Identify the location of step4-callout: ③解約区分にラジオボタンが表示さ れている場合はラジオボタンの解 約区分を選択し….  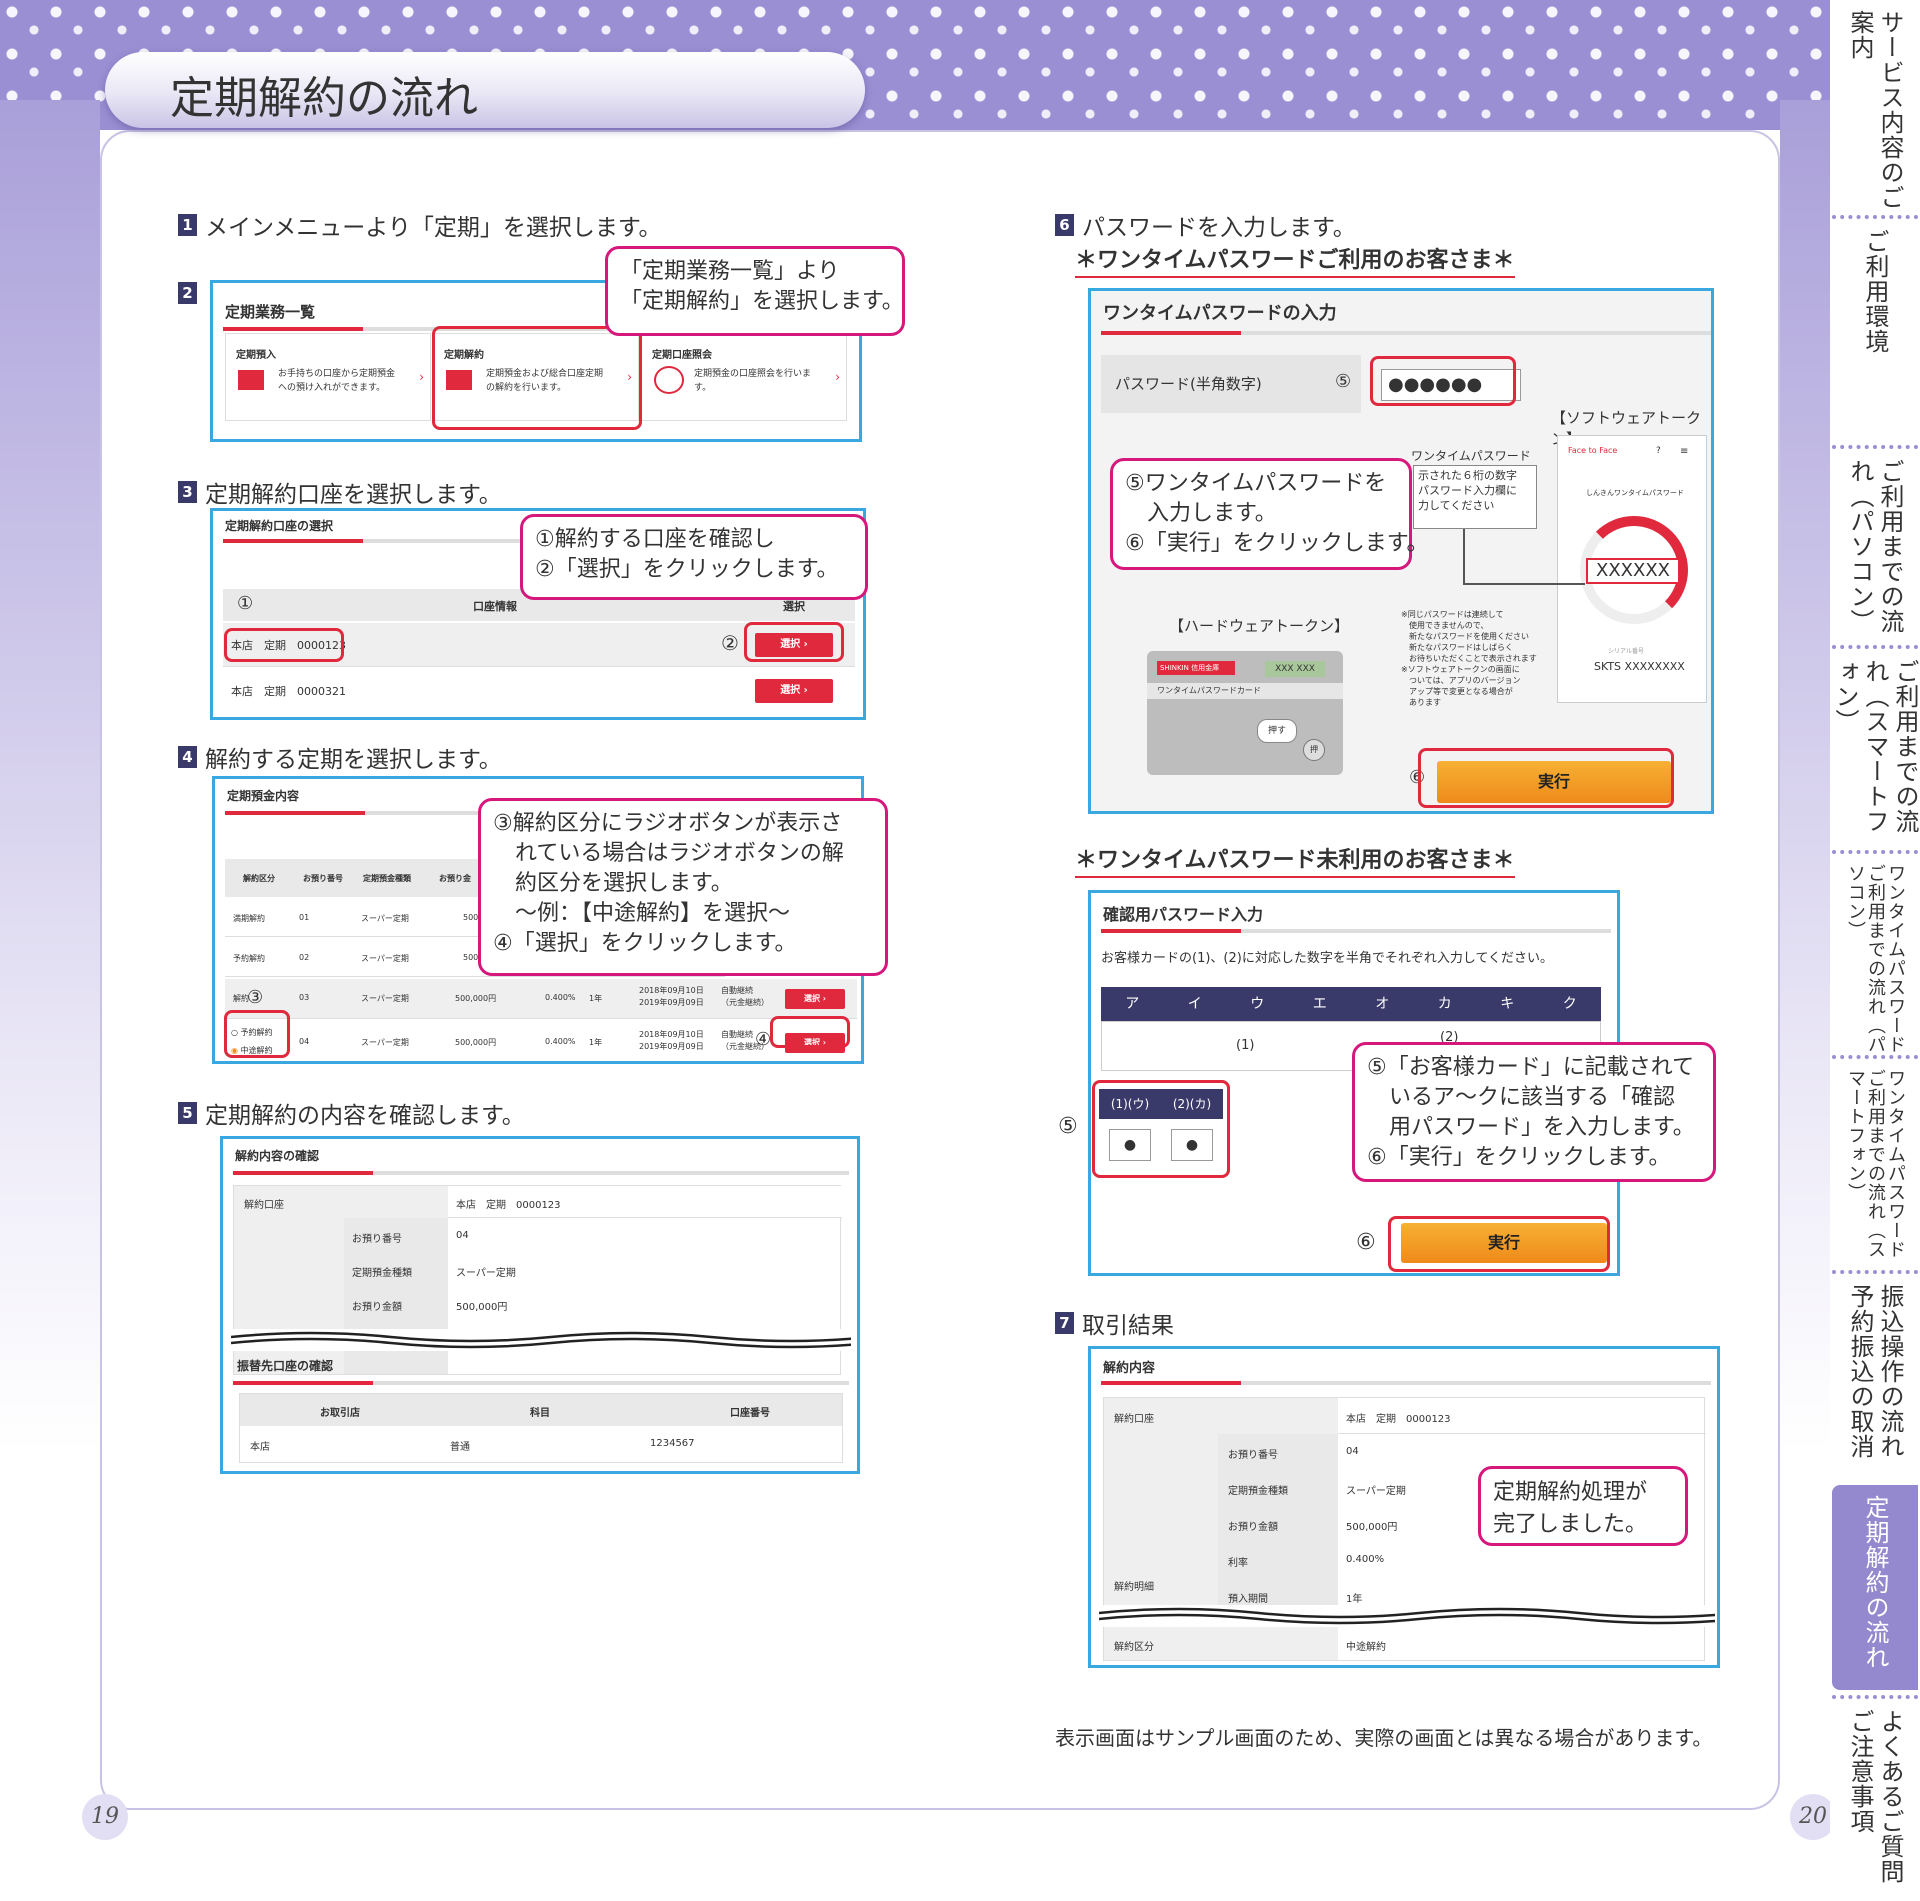
(683, 887).